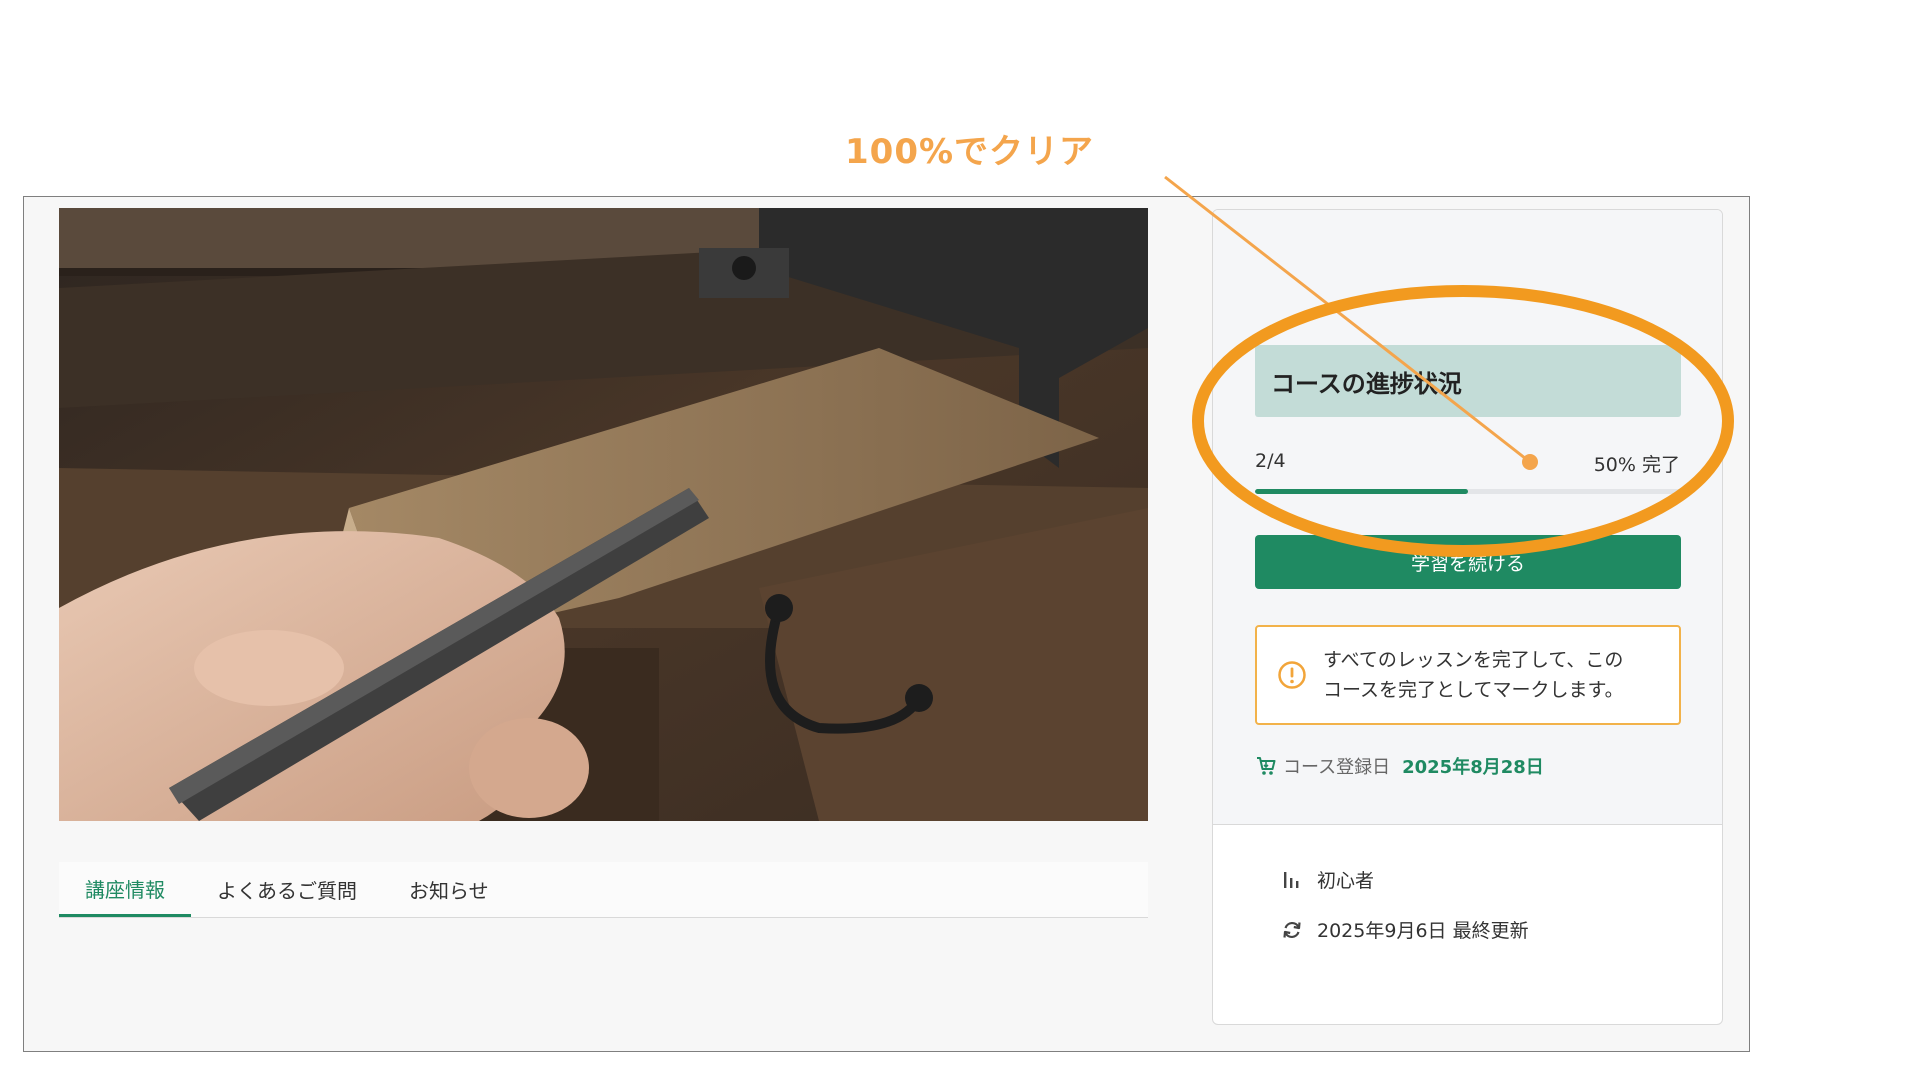 The width and height of the screenshot is (1920, 1080). I want to click on course-level-row: 初心者, so click(1327, 879).